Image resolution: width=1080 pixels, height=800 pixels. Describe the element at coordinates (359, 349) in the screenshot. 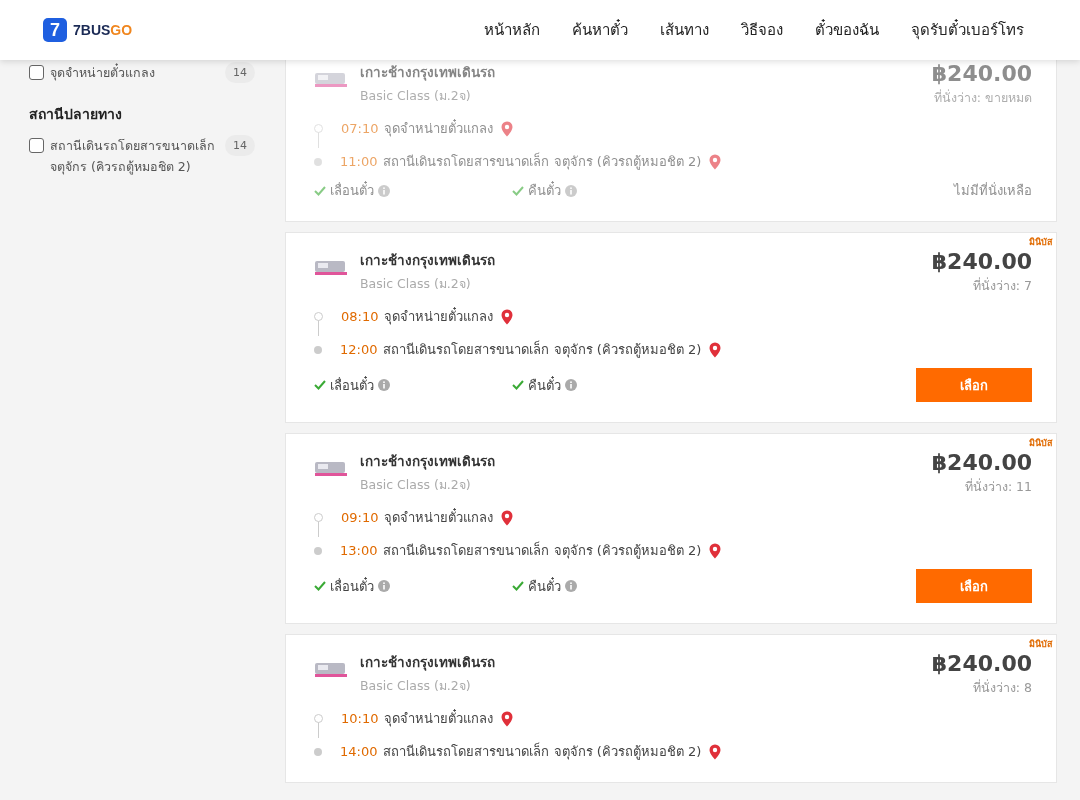

I see `stop-time: 12:00` at that location.